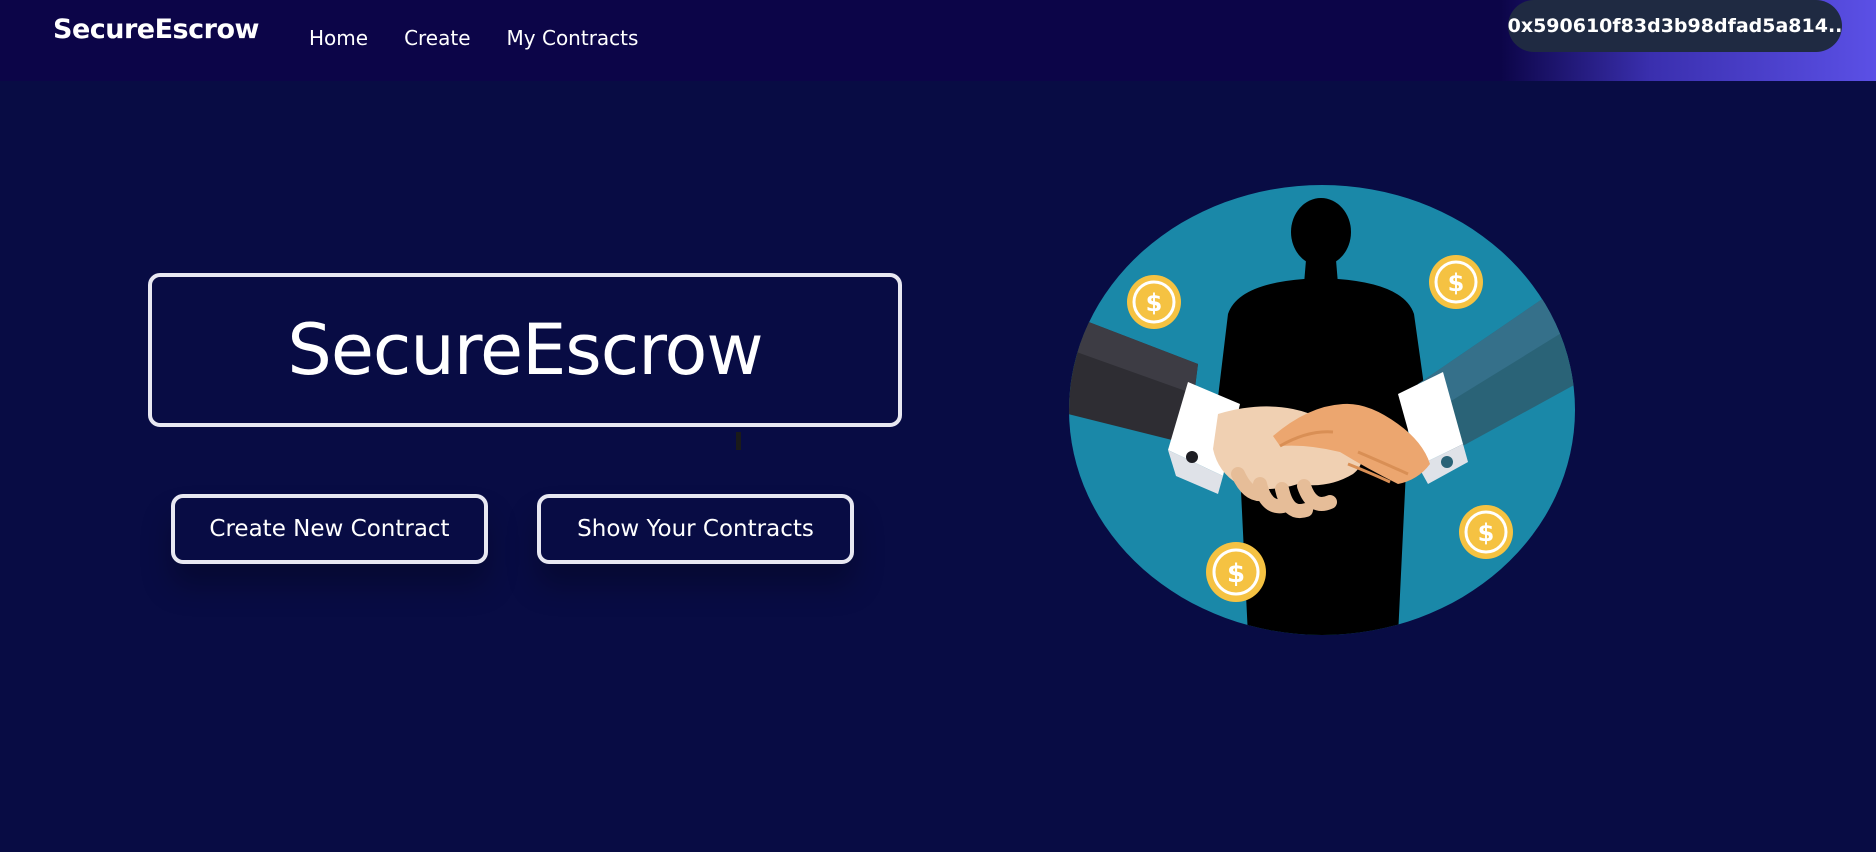 This screenshot has height=852, width=1876. Describe the element at coordinates (437, 38) in the screenshot. I see `nav-link-create: Create` at that location.